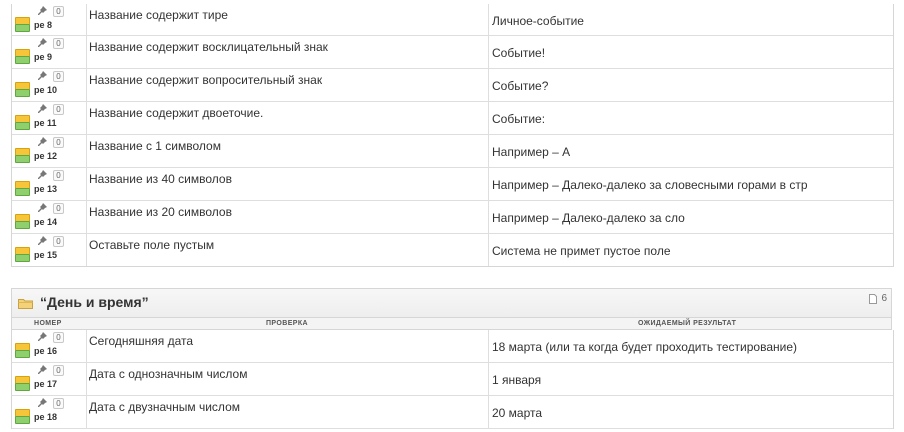 This screenshot has width=904, height=432. I want to click on row-controls: 0 pe 15, so click(49, 250).